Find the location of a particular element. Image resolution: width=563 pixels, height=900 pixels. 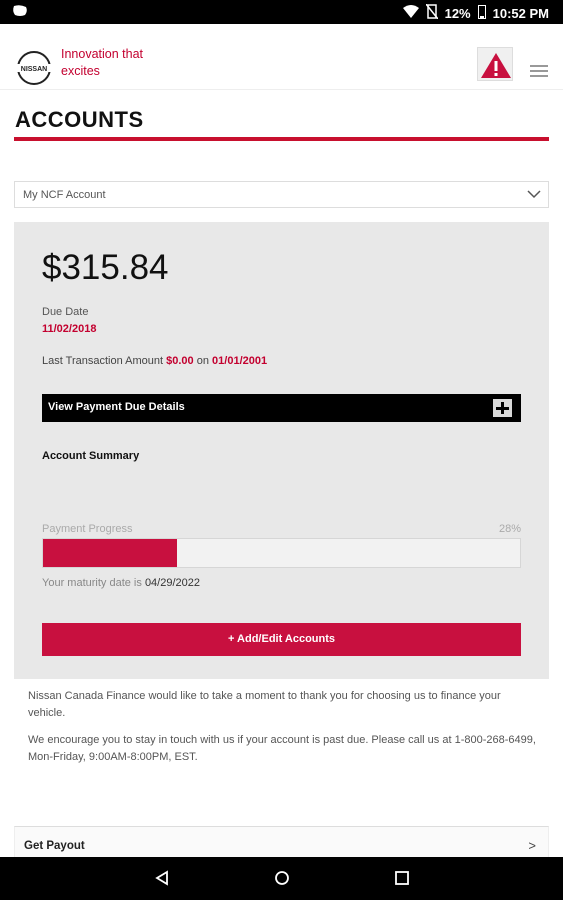

amount-due: $315.84 is located at coordinates (105, 267).